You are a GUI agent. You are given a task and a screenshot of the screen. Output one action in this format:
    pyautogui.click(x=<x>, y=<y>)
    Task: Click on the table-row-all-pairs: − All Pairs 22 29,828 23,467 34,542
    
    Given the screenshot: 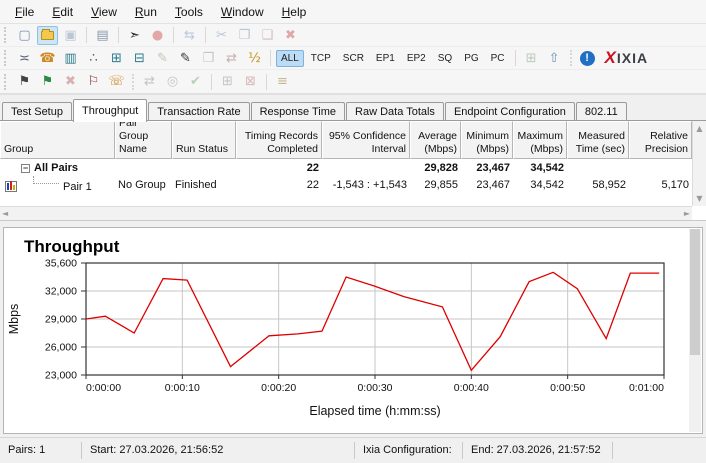 What is the action you would take?
    pyautogui.click(x=353, y=167)
    